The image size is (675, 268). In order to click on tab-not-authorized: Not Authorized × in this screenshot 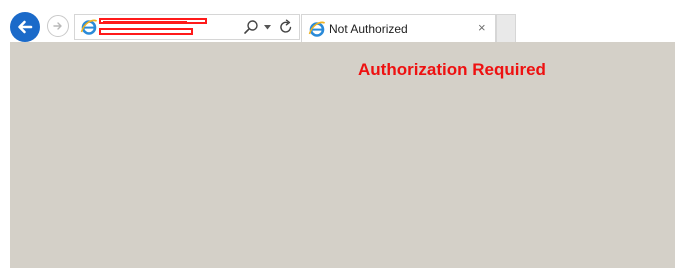, I will do `click(398, 28)`.